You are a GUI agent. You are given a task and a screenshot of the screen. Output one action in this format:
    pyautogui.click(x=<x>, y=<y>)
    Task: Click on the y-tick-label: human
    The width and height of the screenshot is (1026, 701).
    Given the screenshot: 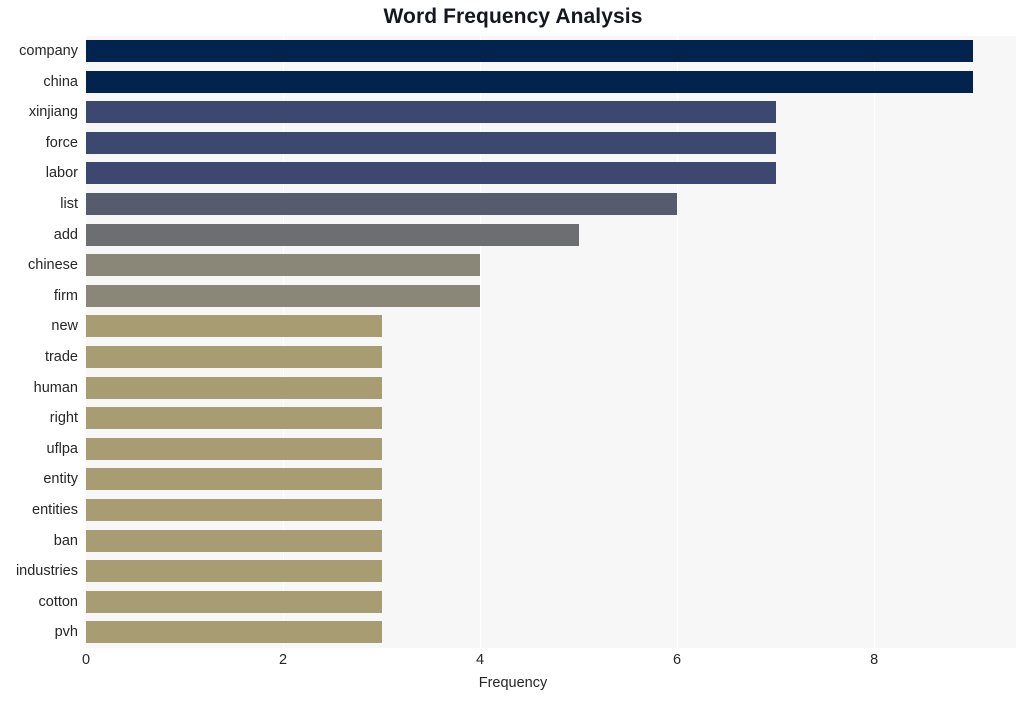 What is the action you would take?
    pyautogui.click(x=55, y=387)
    